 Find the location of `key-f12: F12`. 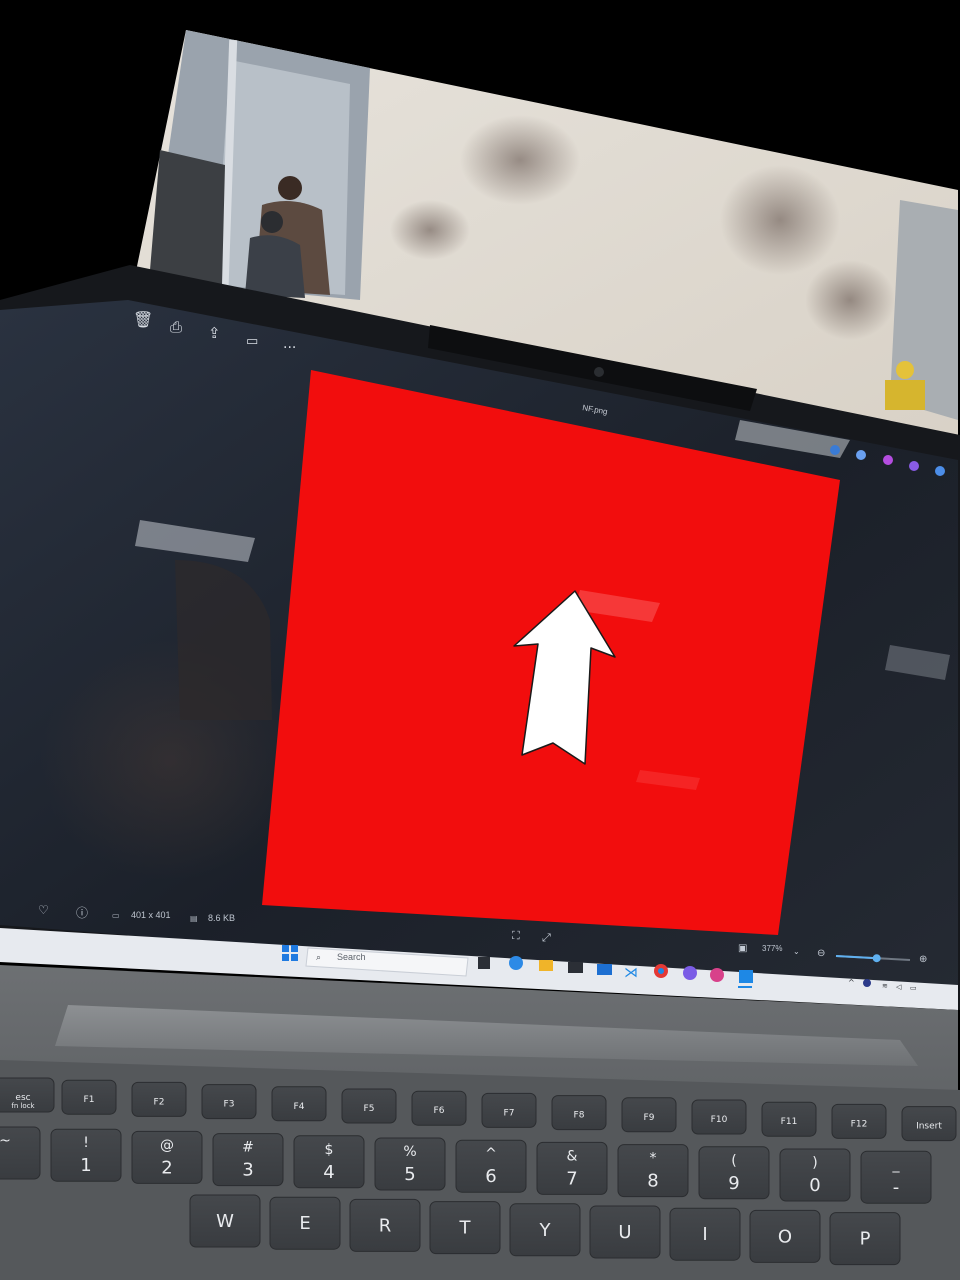

key-f12: F12 is located at coordinates (859, 1121).